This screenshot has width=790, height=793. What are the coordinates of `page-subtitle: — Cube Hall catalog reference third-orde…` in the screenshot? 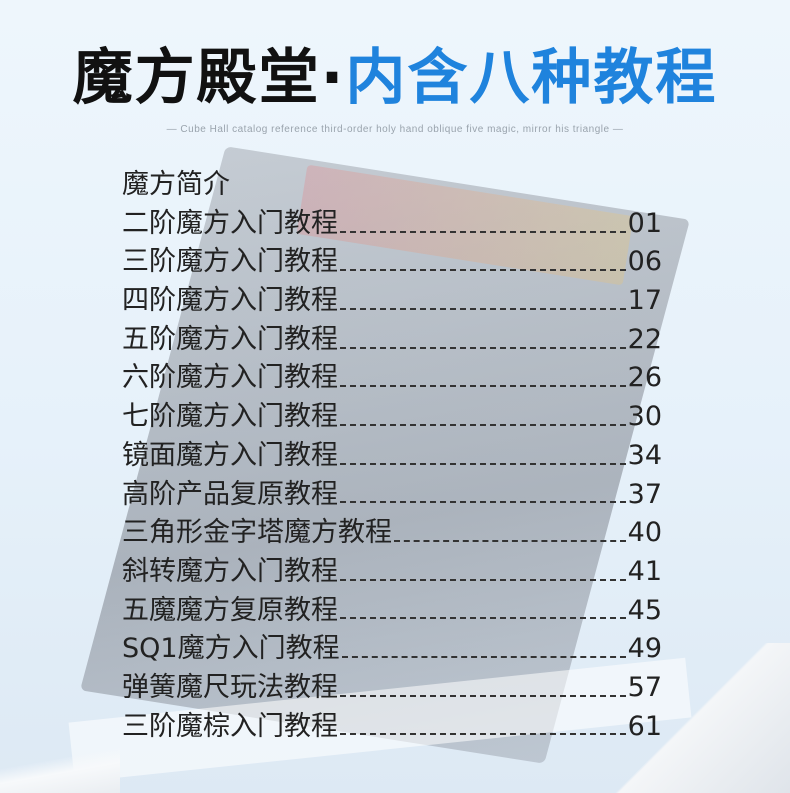 It's located at (395, 129).